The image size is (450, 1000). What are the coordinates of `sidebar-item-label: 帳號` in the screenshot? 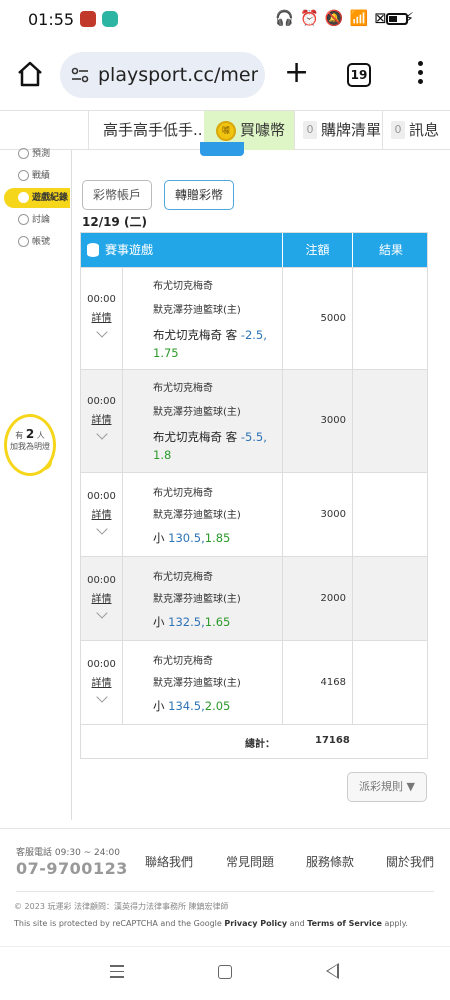 It's located at (41, 242).